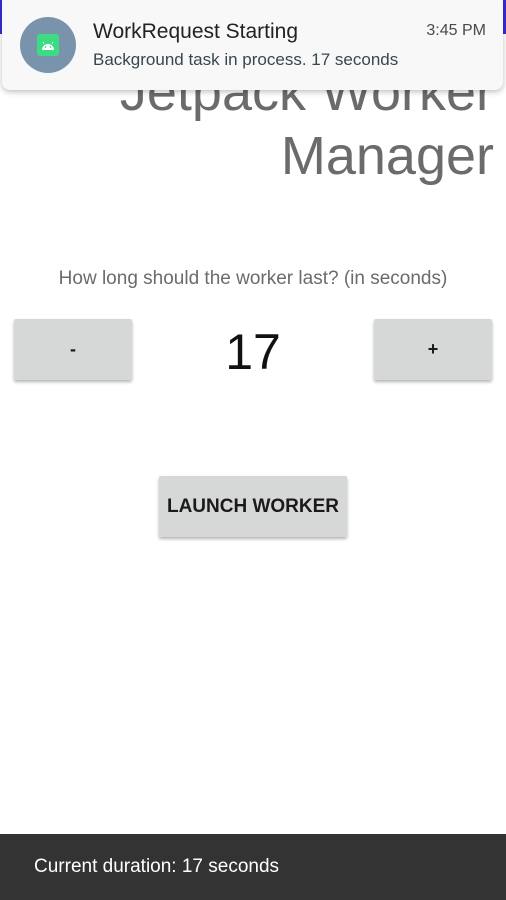  Describe the element at coordinates (253, 352) in the screenshot. I see `duration-value: 17` at that location.